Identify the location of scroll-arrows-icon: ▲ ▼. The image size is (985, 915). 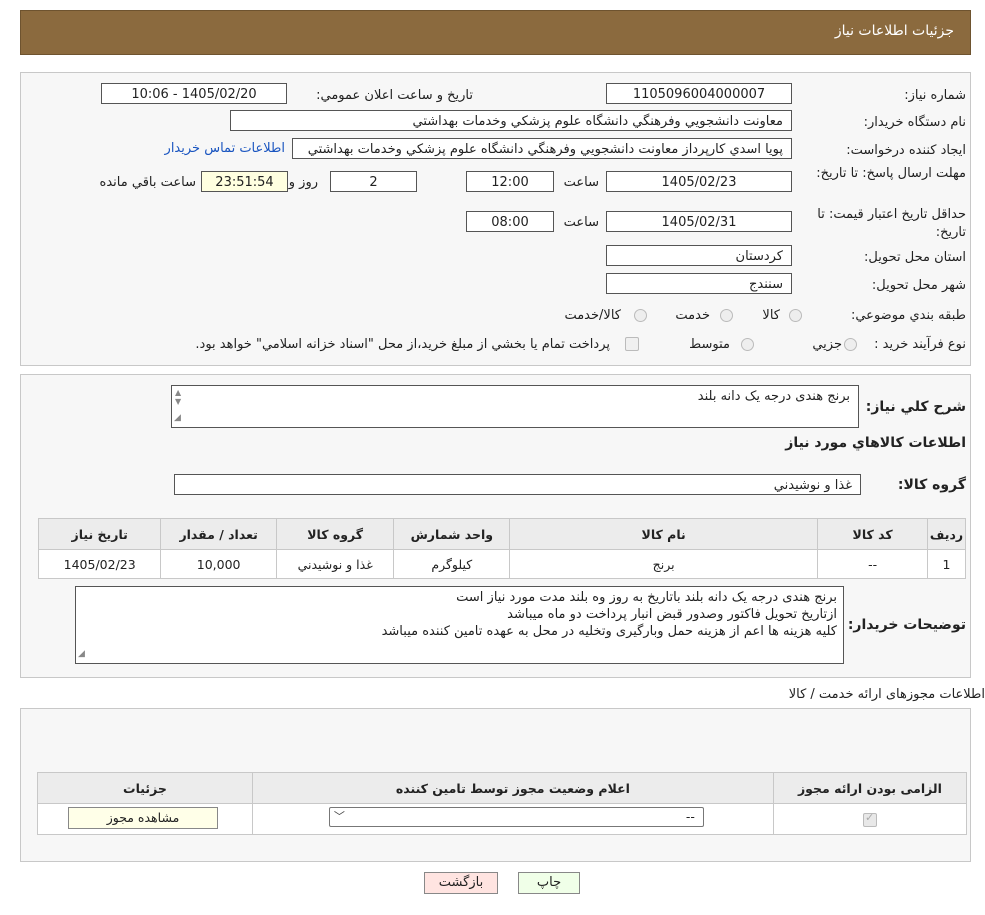
(178, 397).